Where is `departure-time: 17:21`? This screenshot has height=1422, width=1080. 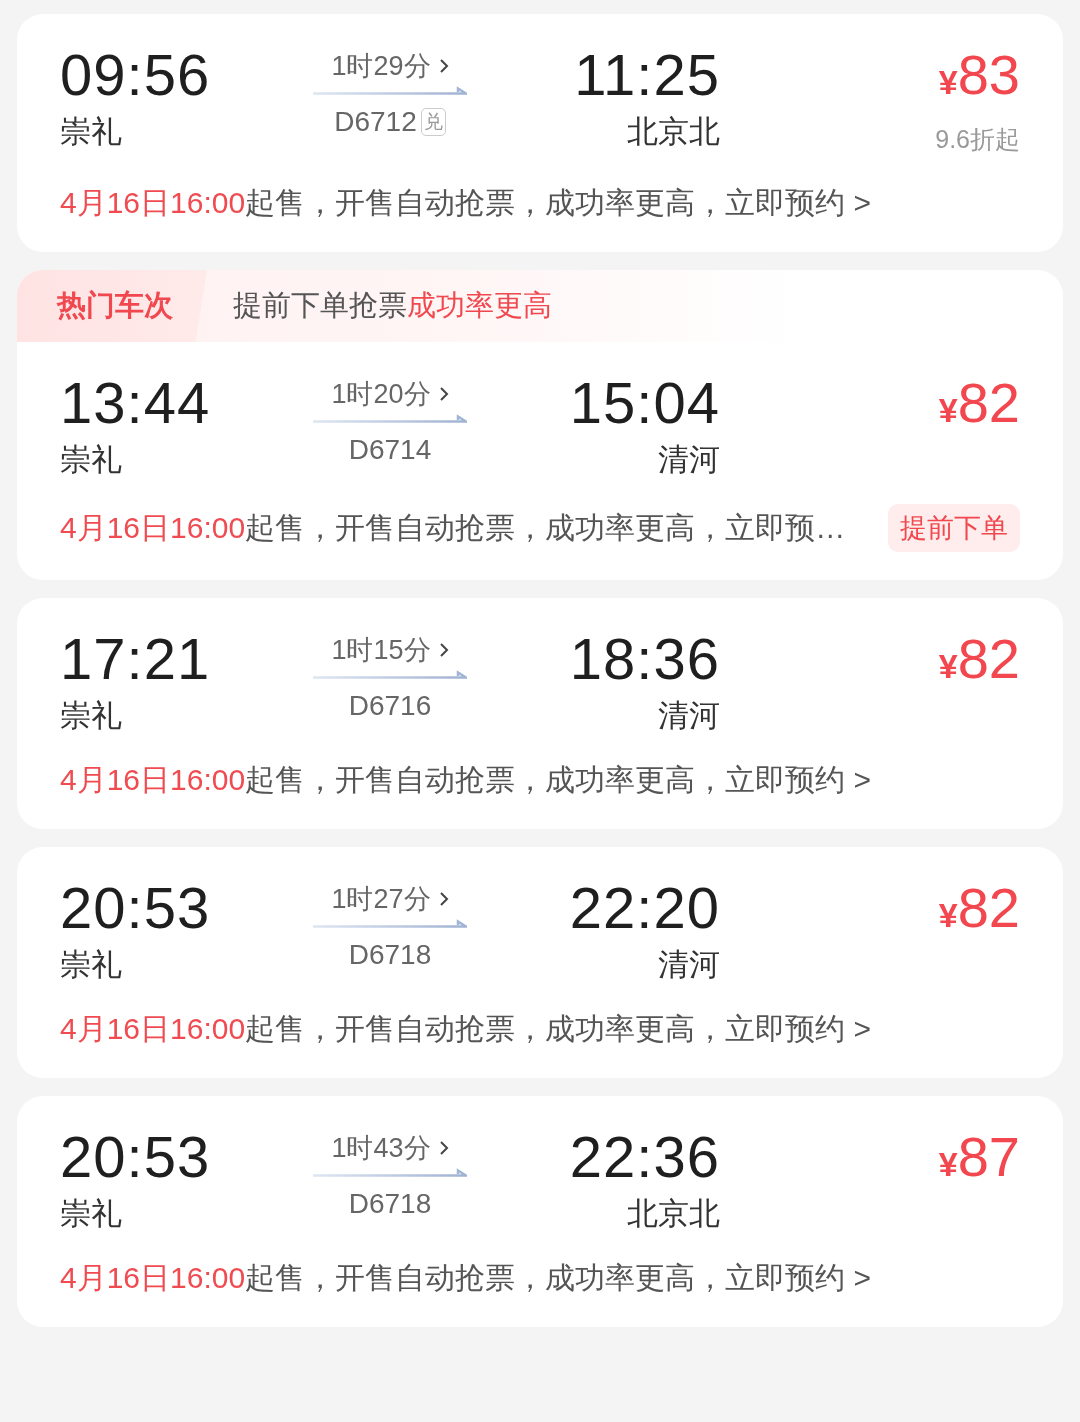 departure-time: 17:21 is located at coordinates (135, 659).